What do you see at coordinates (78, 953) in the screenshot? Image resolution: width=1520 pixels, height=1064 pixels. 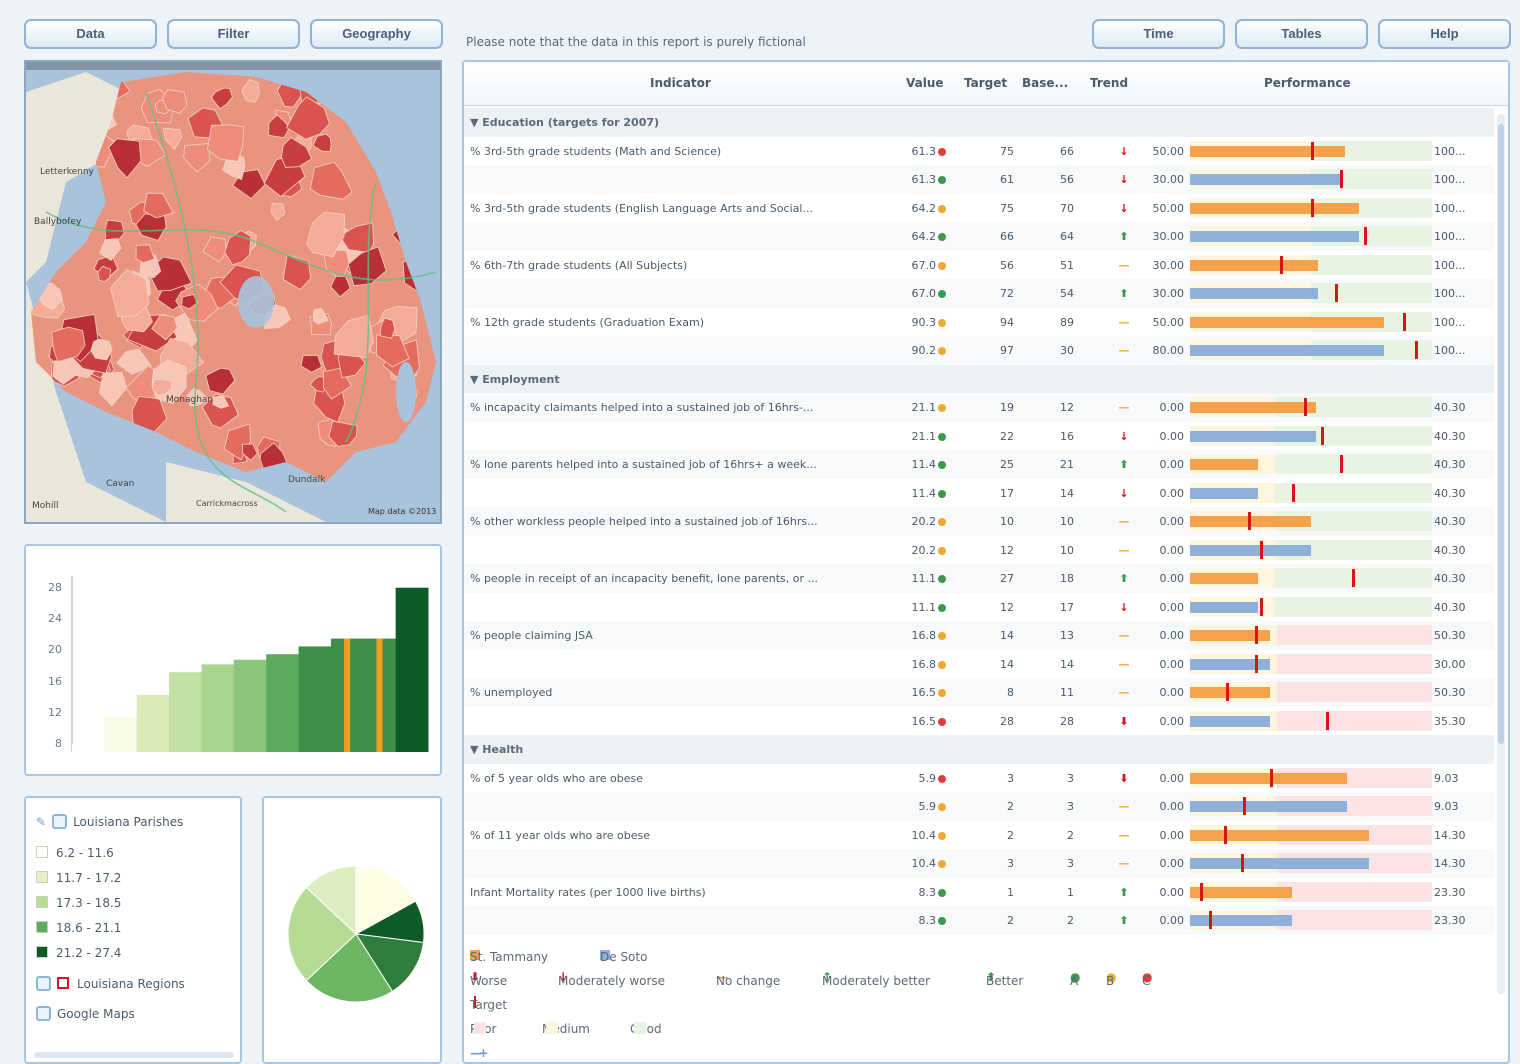 I see `legend-range-item: 21.2 - 27.4` at bounding box center [78, 953].